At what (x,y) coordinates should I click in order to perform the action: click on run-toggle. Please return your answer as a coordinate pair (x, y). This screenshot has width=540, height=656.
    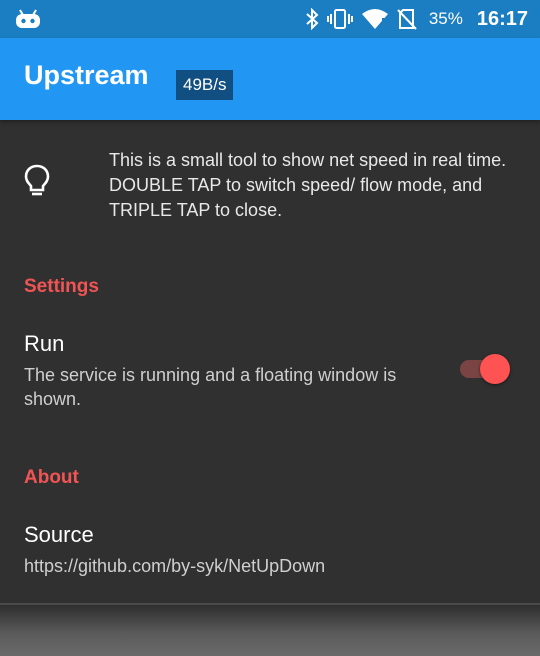
    Looking at the image, I should click on (486, 369).